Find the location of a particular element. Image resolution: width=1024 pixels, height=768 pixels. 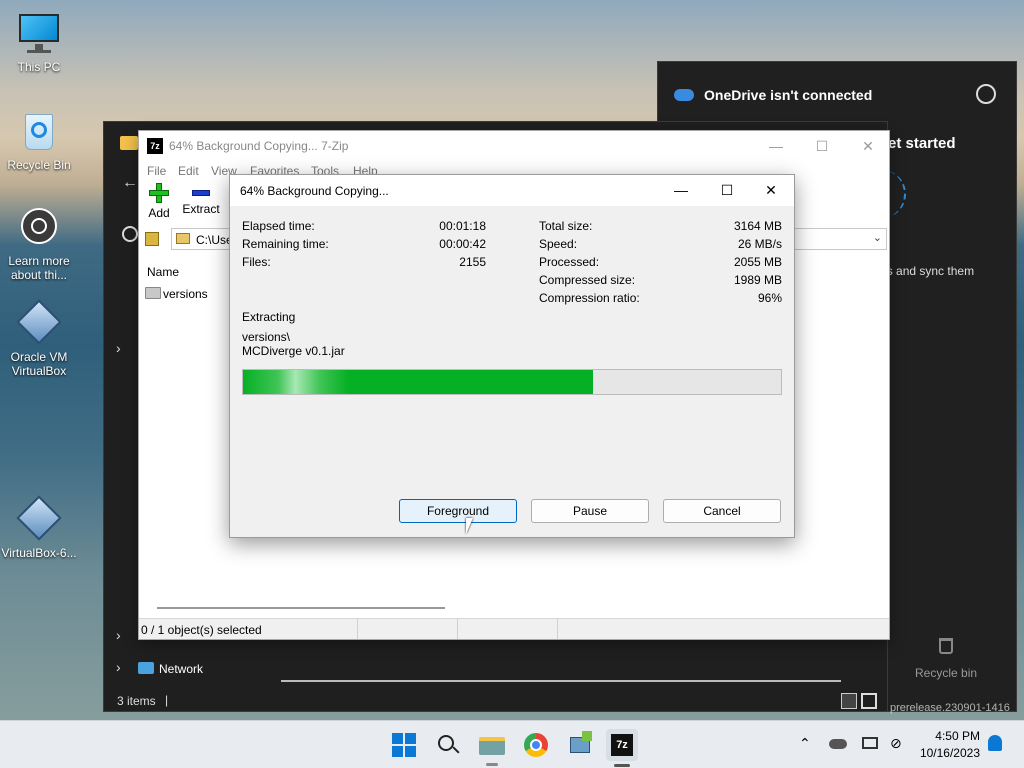

onedrive-get-started: et started is located at coordinates (922, 143).